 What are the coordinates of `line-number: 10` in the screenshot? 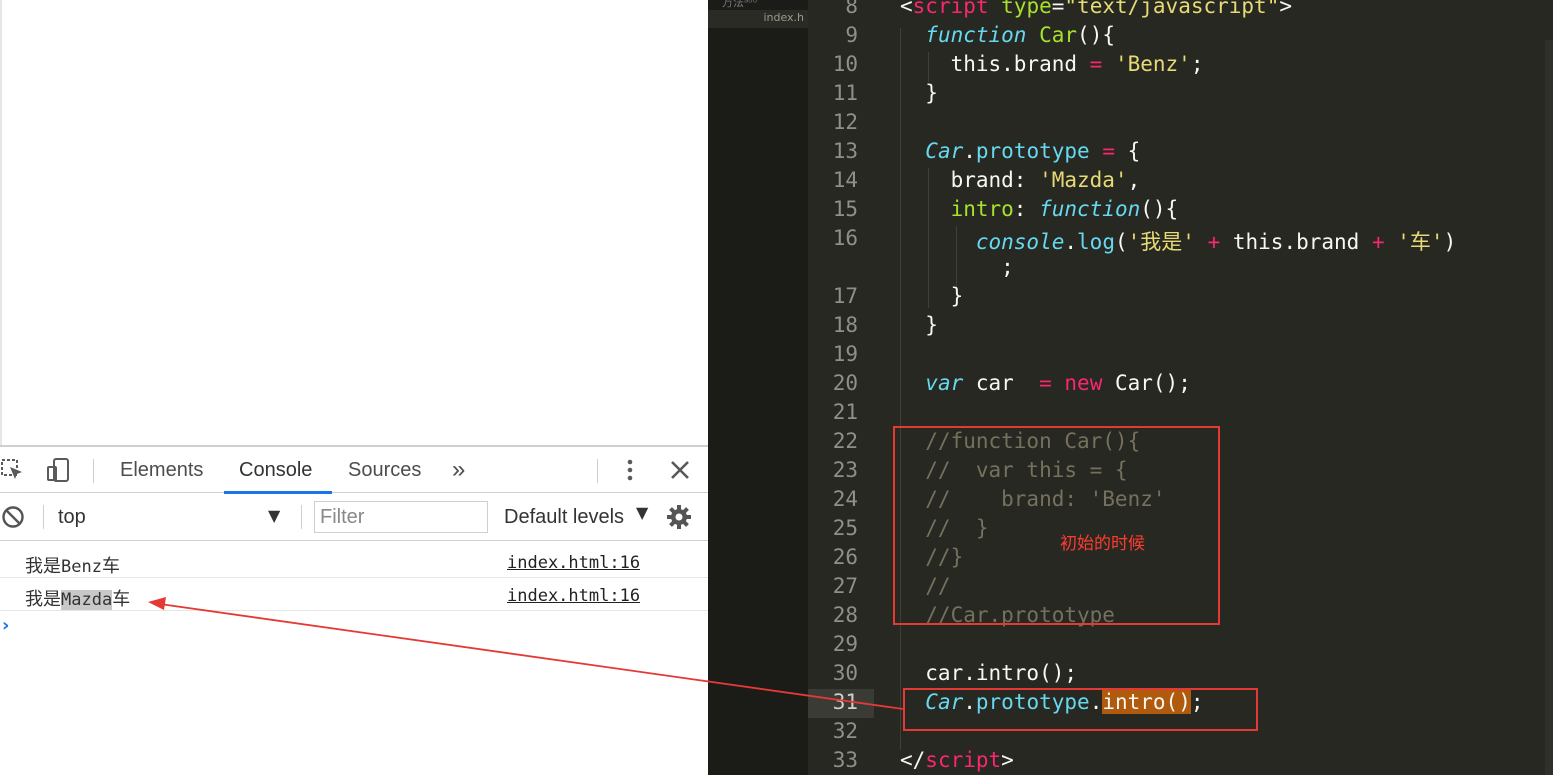 It's located at (845, 64).